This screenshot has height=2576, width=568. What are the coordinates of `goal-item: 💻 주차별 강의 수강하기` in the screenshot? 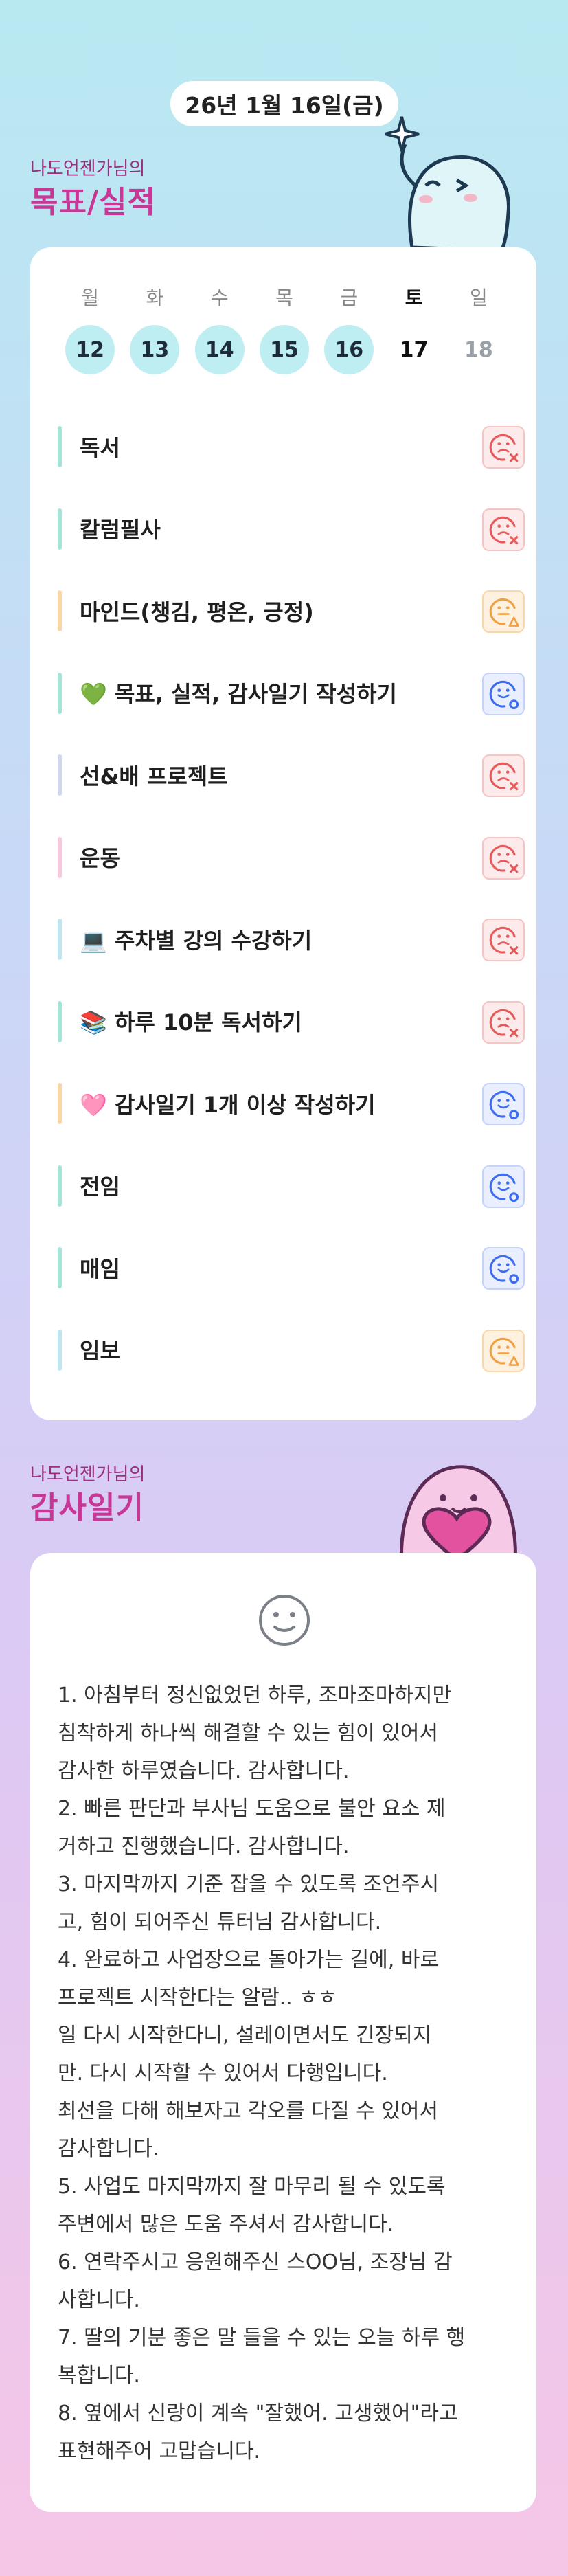 It's located at (291, 939).